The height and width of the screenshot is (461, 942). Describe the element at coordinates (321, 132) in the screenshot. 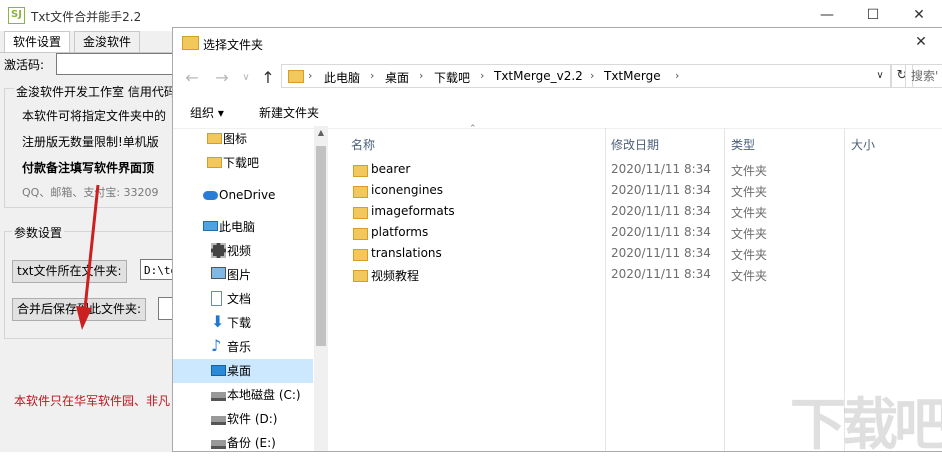

I see `scroll-up-icon: ▲` at that location.